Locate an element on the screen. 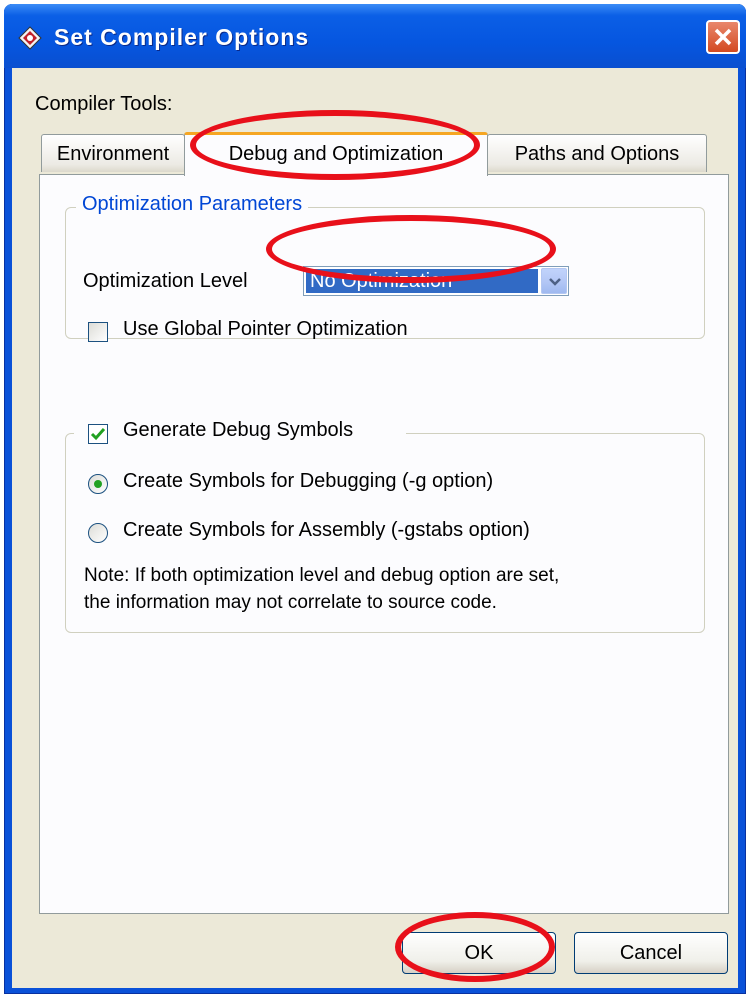 Image resolution: width=751 pixels, height=998 pixels. chevron-down-icon is located at coordinates (555, 282).